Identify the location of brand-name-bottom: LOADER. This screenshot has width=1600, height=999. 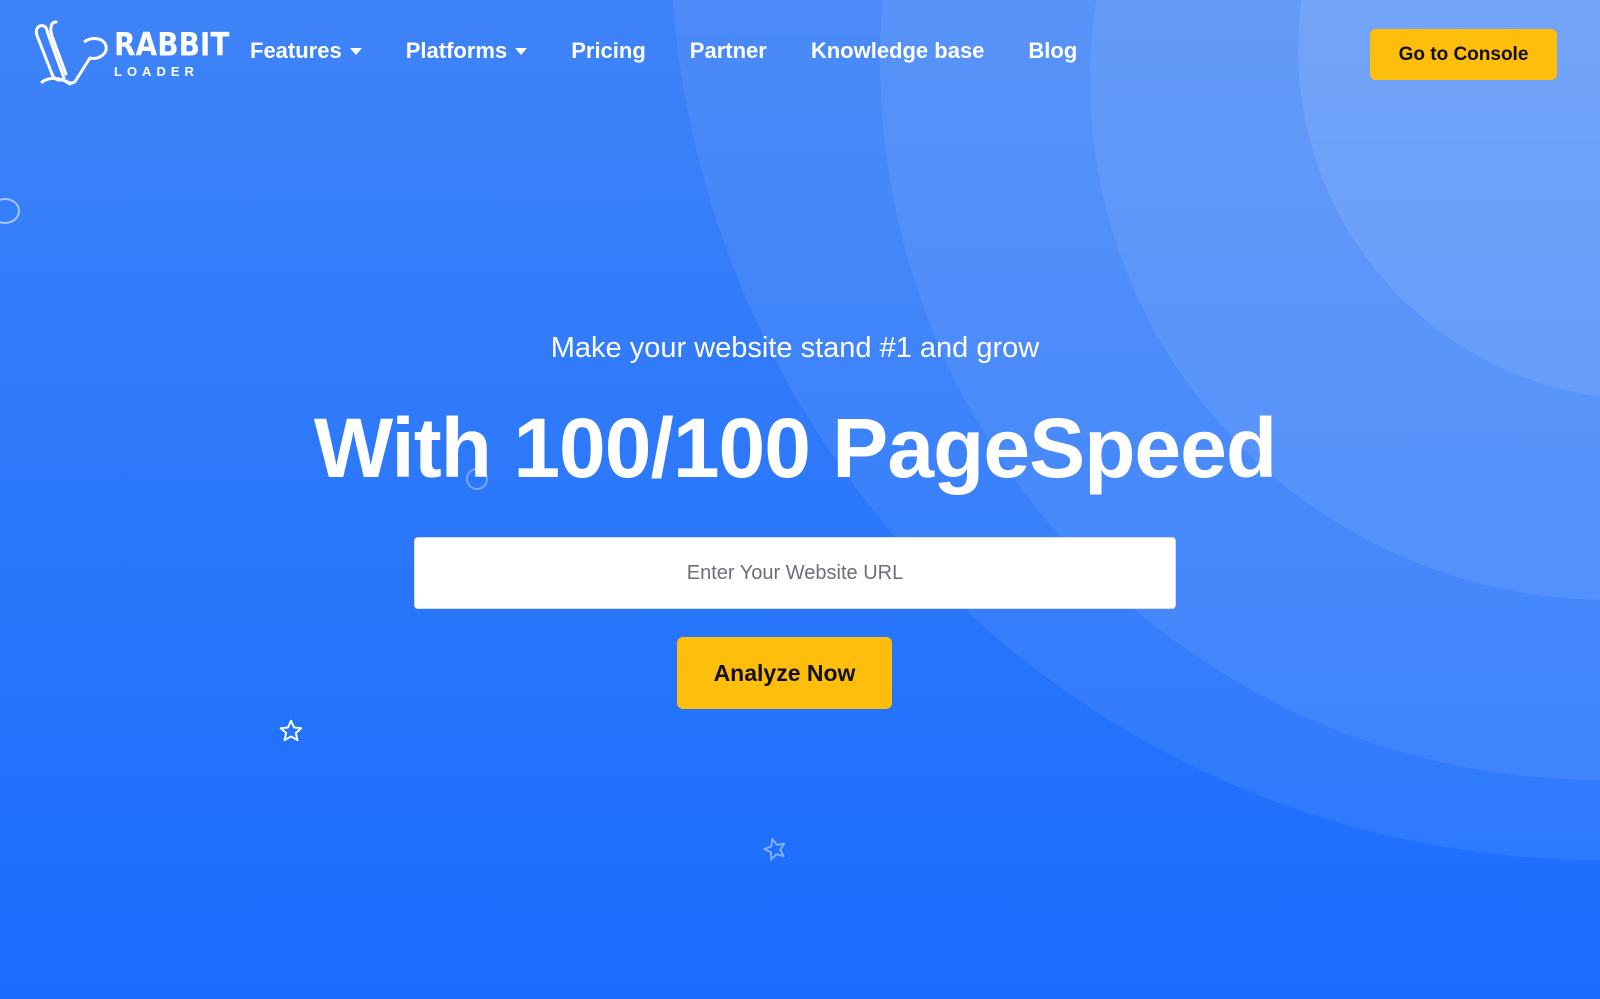
(156, 71).